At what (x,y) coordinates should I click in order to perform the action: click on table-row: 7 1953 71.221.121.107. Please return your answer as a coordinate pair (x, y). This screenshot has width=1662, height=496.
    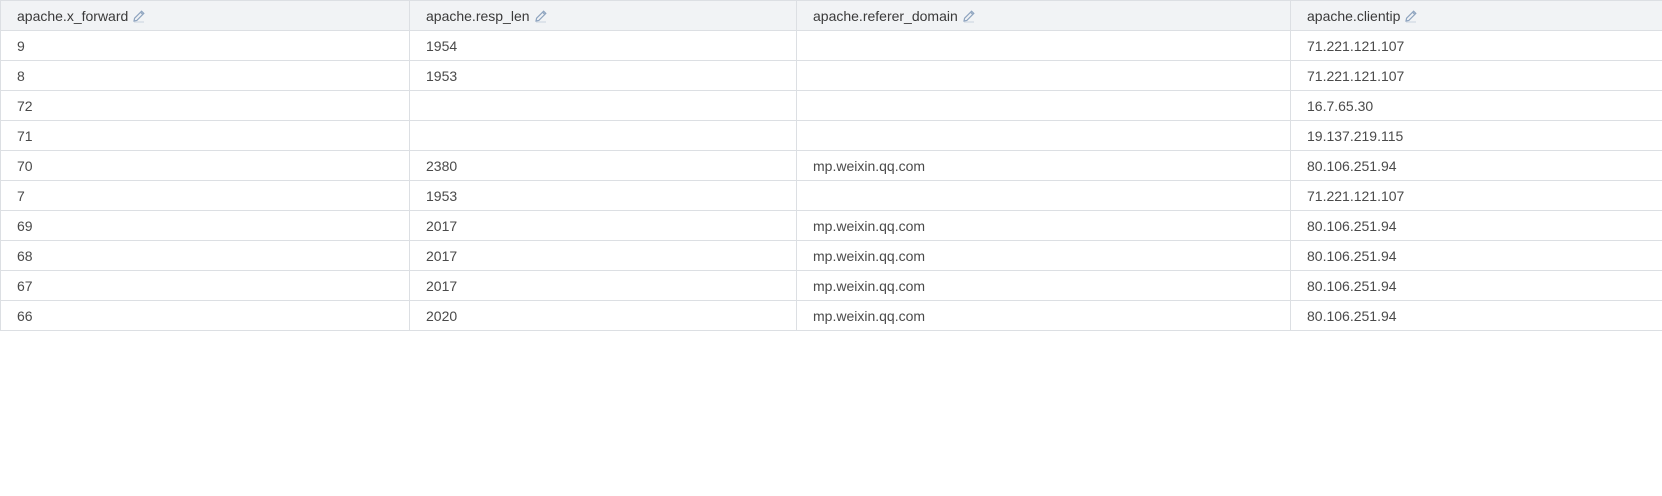
    Looking at the image, I should click on (831, 195).